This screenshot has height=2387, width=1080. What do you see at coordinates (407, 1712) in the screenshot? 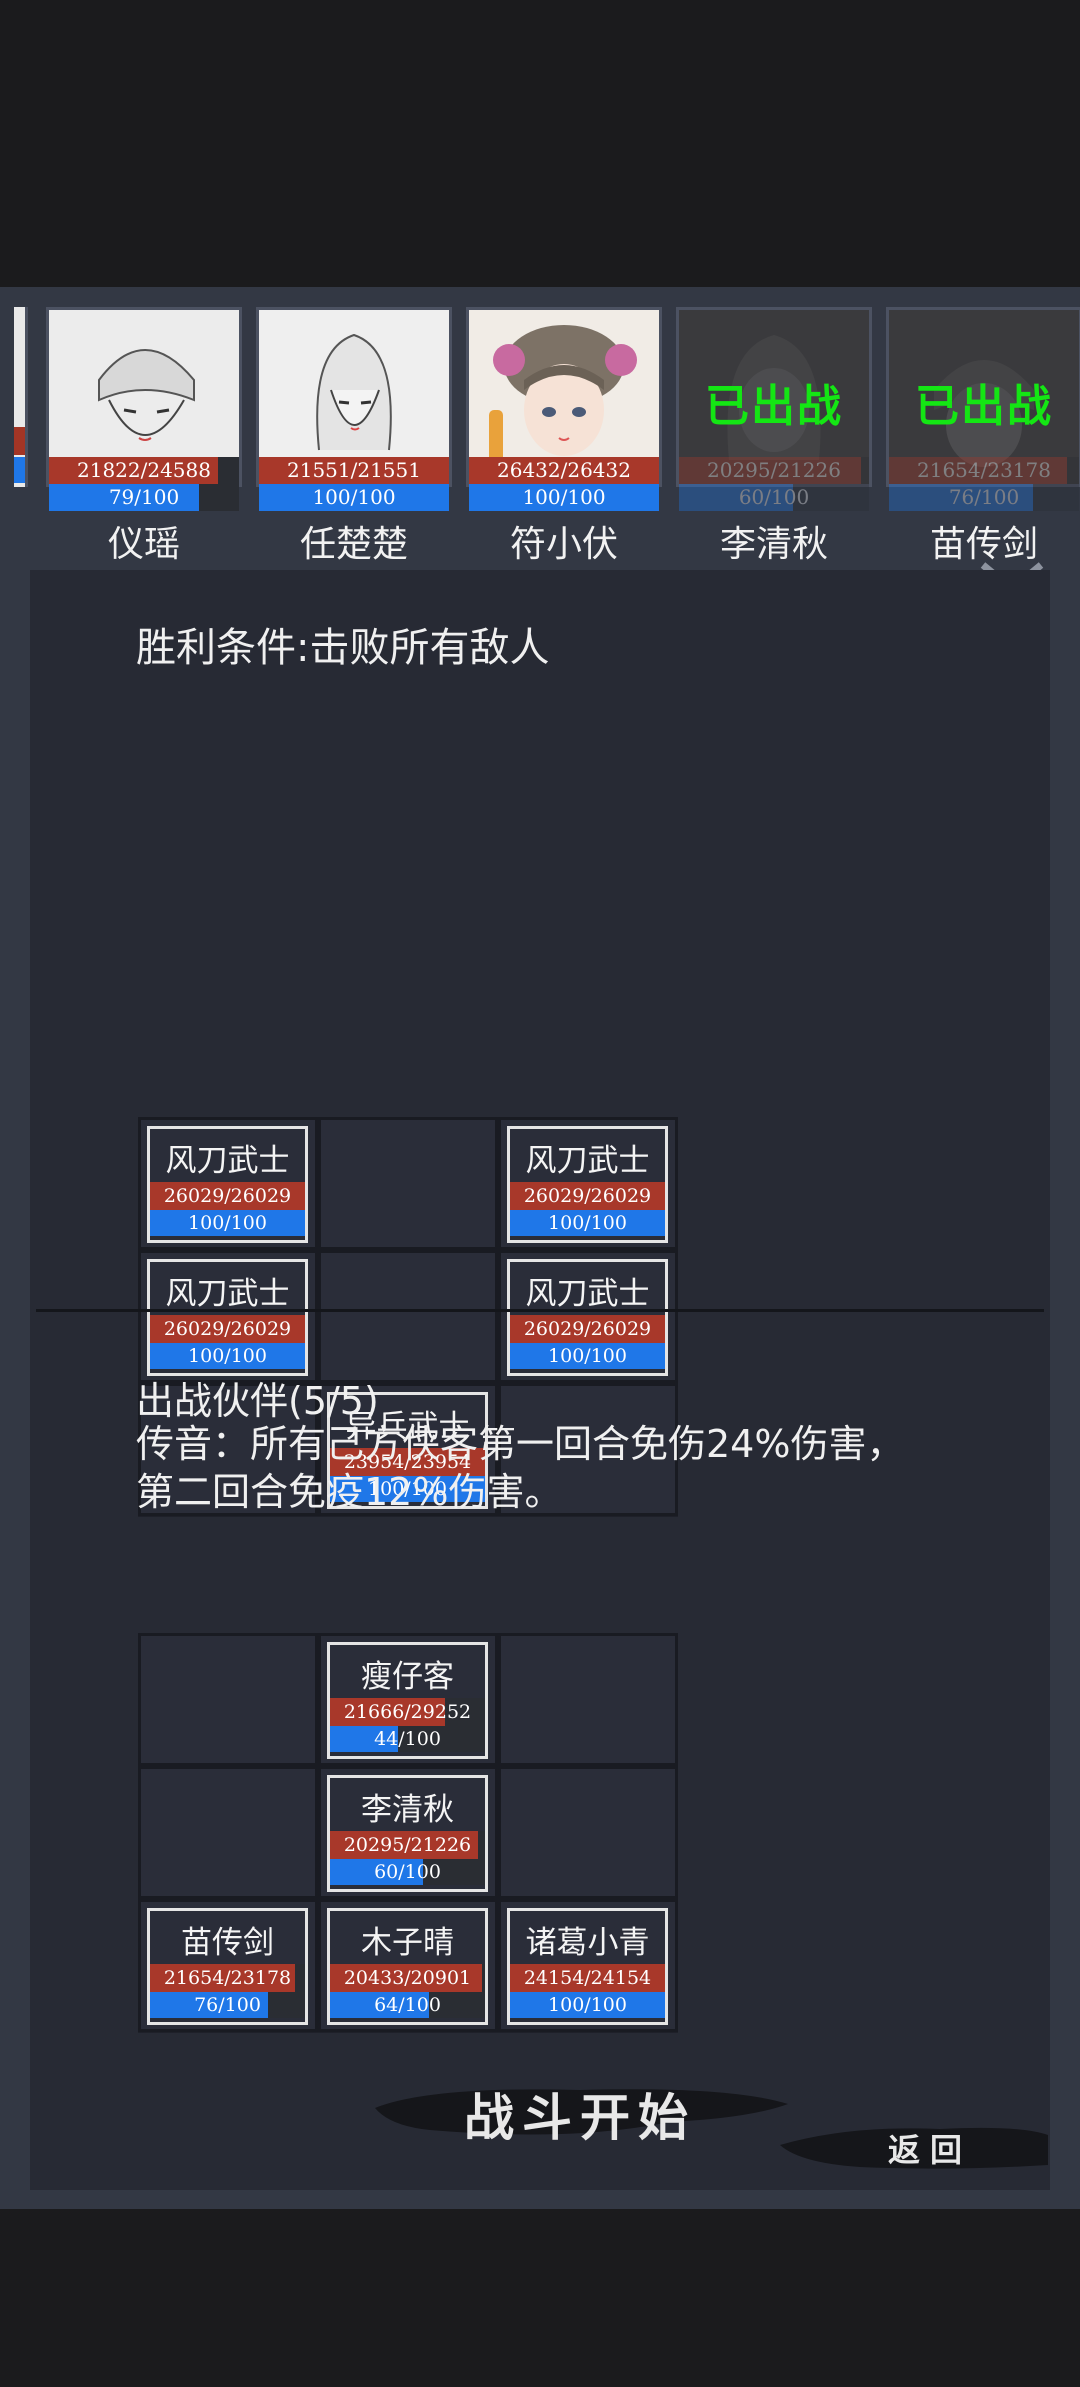
I see `hp-bar: 21666/29252` at bounding box center [407, 1712].